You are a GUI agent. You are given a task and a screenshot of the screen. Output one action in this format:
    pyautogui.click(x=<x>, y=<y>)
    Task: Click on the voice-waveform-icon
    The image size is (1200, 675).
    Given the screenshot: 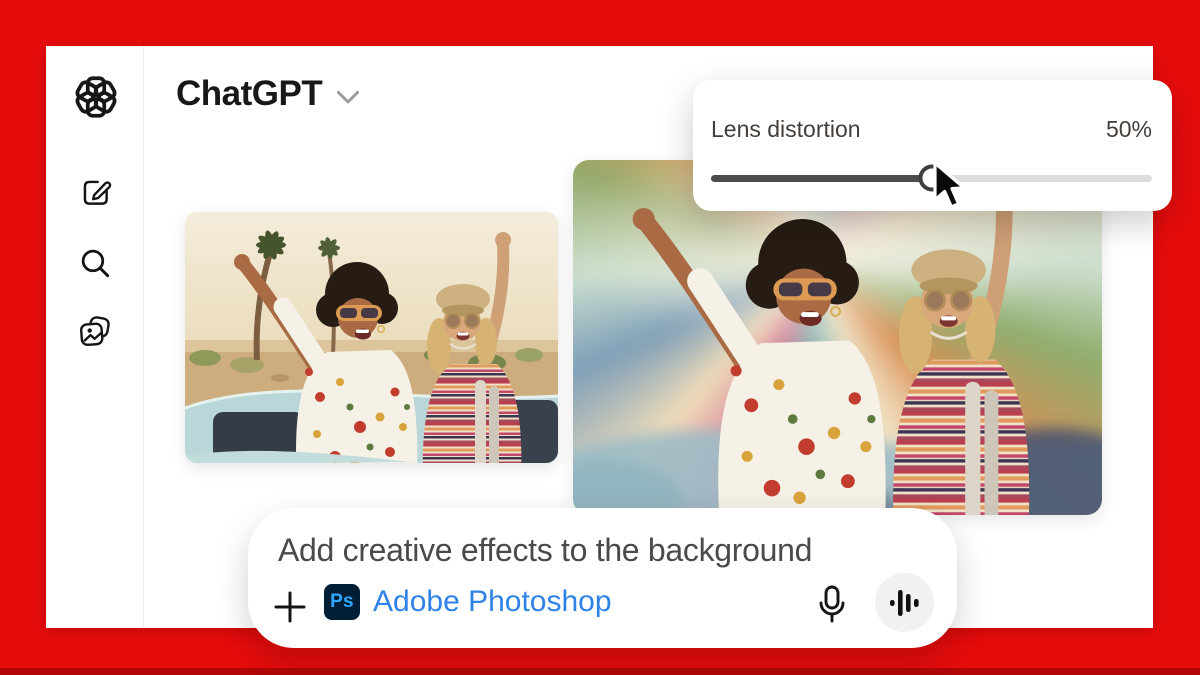 What is the action you would take?
    pyautogui.click(x=904, y=602)
    